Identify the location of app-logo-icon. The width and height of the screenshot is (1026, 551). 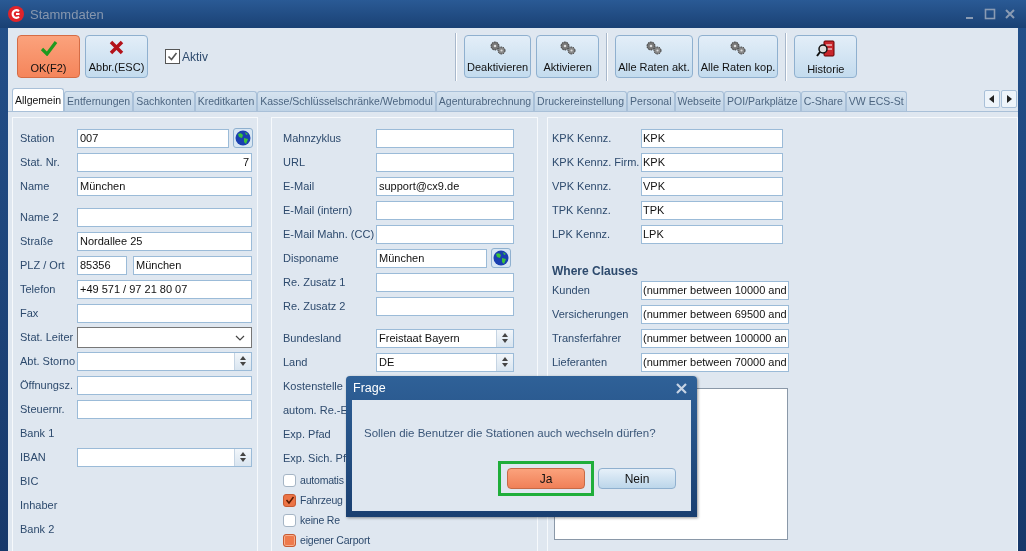
(16, 14).